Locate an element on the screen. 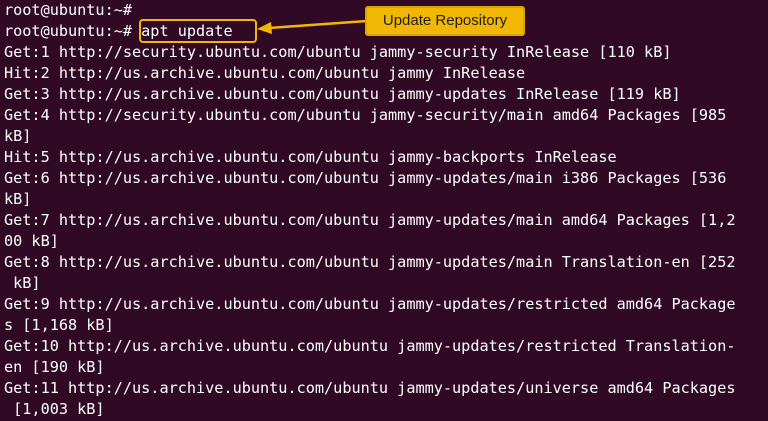  terminal-line: en [190 kB] is located at coordinates (54, 367).